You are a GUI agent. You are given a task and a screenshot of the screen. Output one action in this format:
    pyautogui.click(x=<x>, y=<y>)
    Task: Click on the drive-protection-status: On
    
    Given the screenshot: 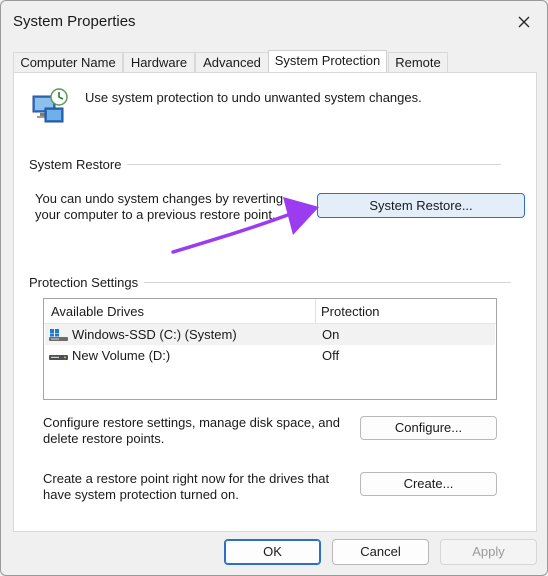 What is the action you would take?
    pyautogui.click(x=331, y=334)
    